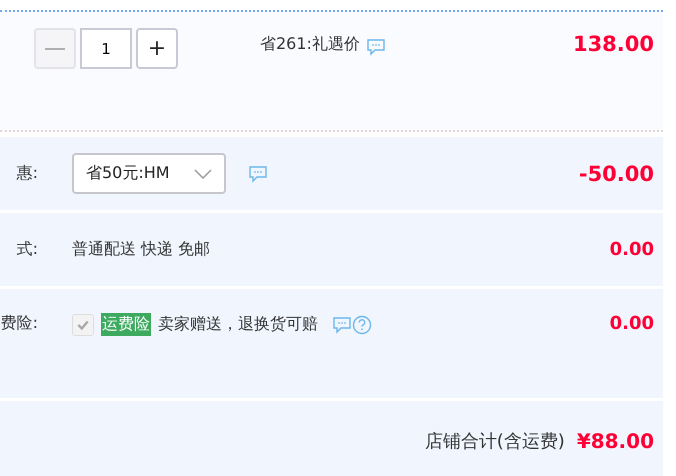 This screenshot has width=676, height=476. Describe the element at coordinates (310, 44) in the screenshot. I see `promo-text: 省261:礼遇价` at that location.